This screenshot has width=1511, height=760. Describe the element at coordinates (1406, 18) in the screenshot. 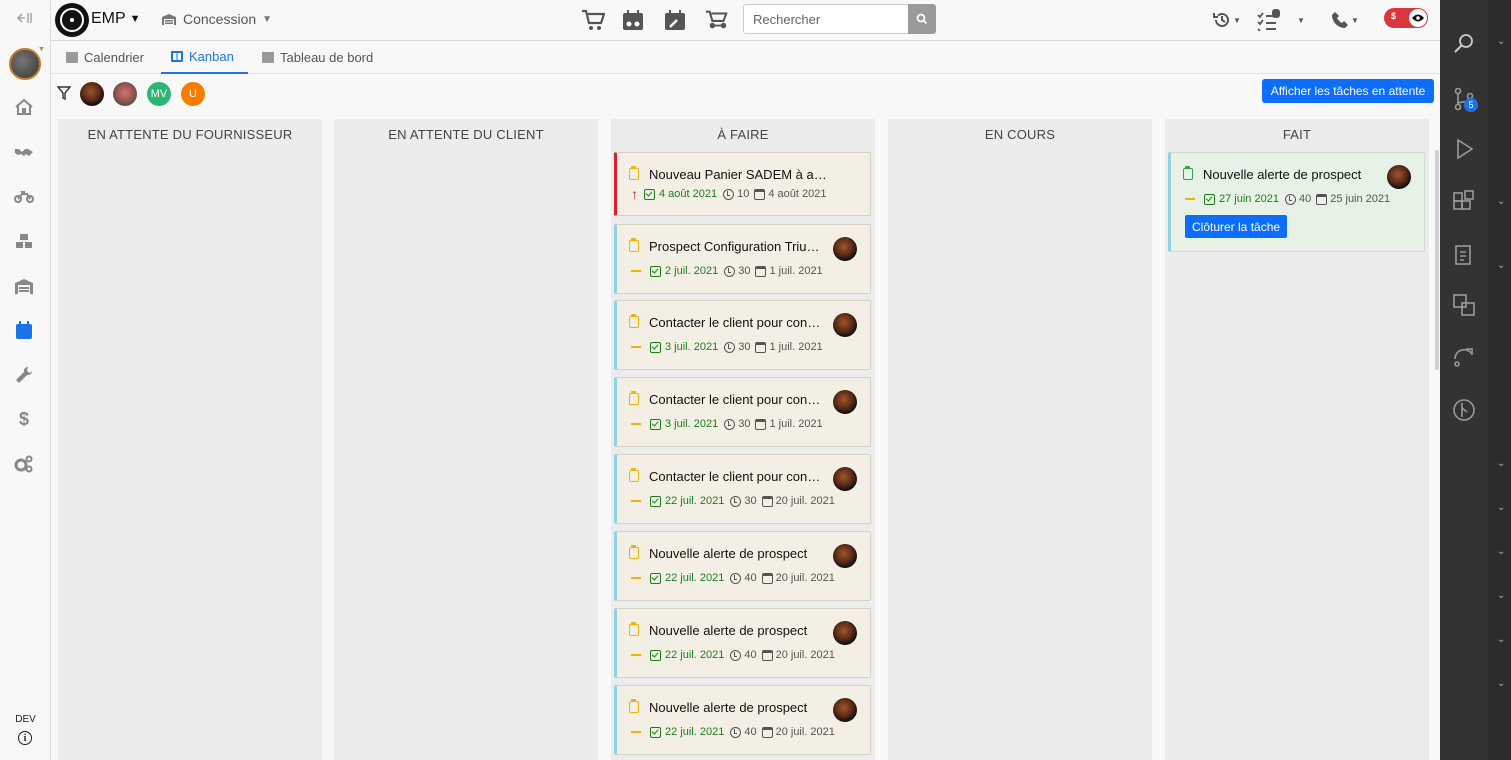

I see `price-visibility-toggle: $` at that location.